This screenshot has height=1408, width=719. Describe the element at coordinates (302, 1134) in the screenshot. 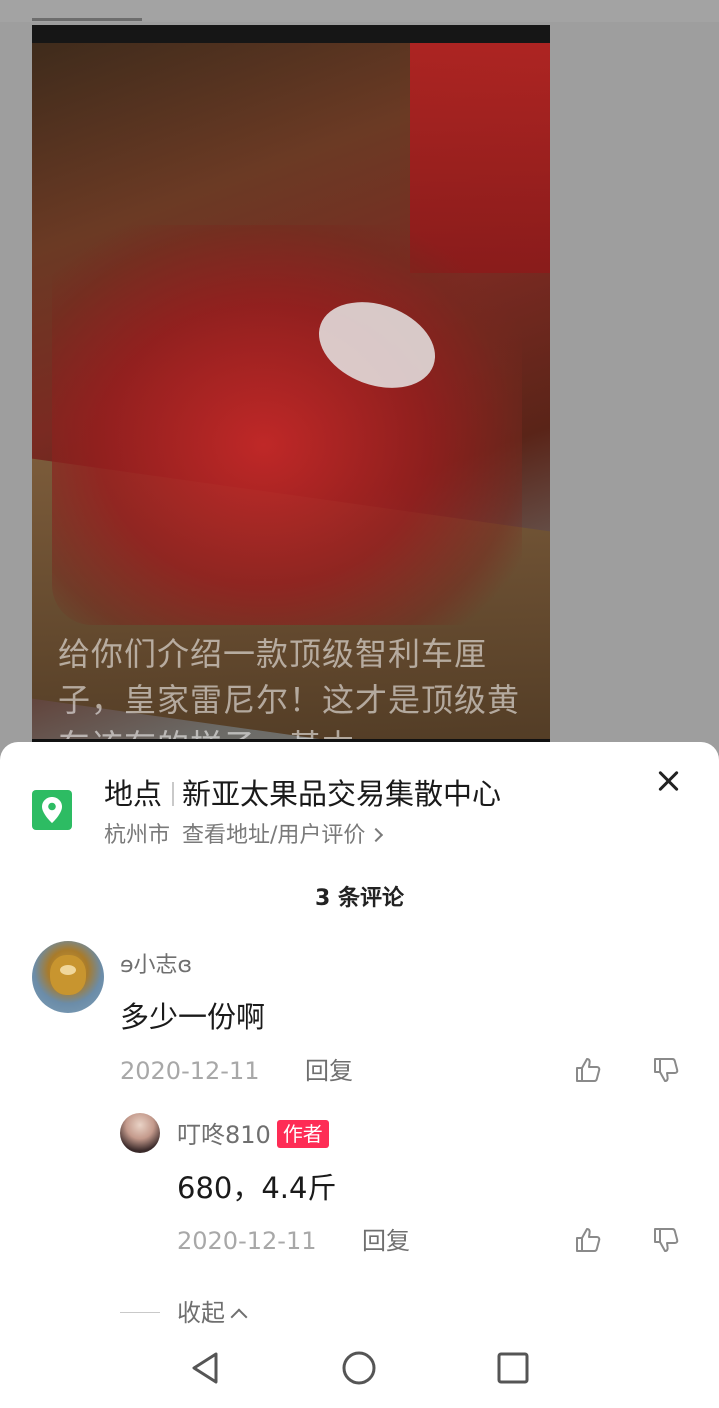

I see `author-badge: 作者` at that location.